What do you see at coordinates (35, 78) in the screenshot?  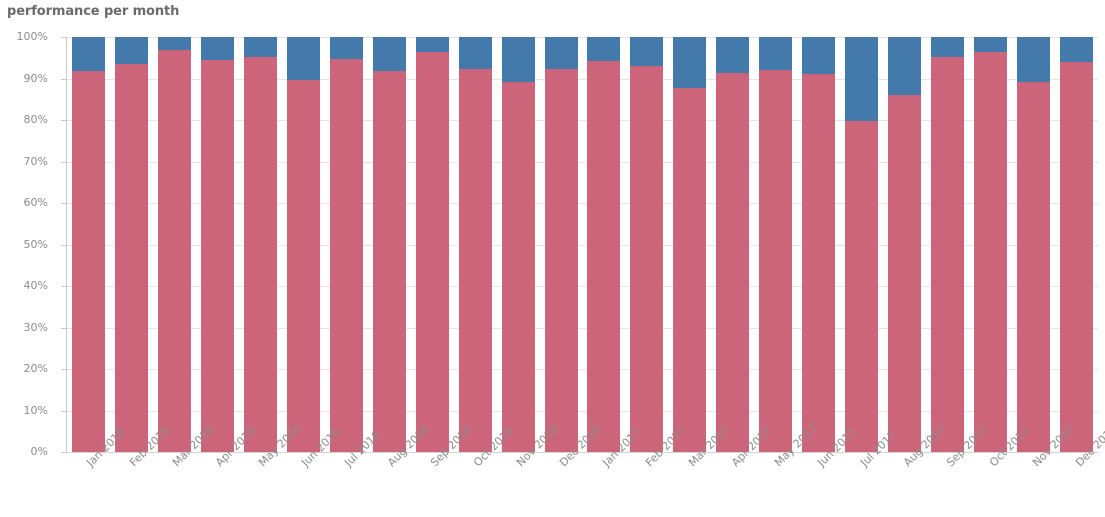 I see `y-axis-tick-label: 90%` at bounding box center [35, 78].